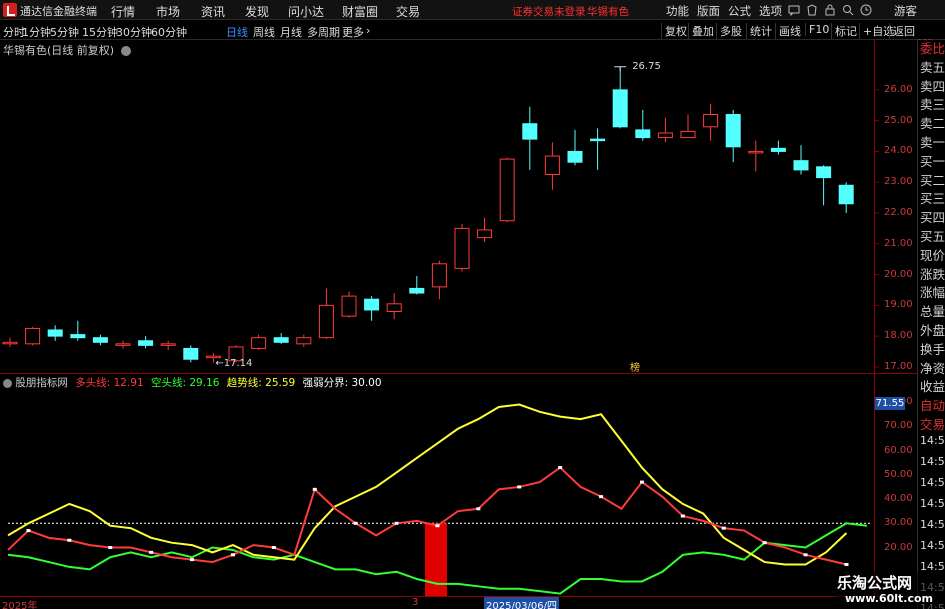 The width and height of the screenshot is (945, 609). I want to click on xaxis-month-label: 3, so click(415, 602).